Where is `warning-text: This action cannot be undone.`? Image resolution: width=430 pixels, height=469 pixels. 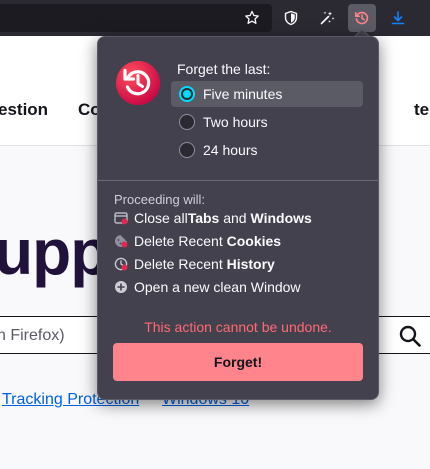
warning-text: This action cannot be undone. is located at coordinates (238, 327).